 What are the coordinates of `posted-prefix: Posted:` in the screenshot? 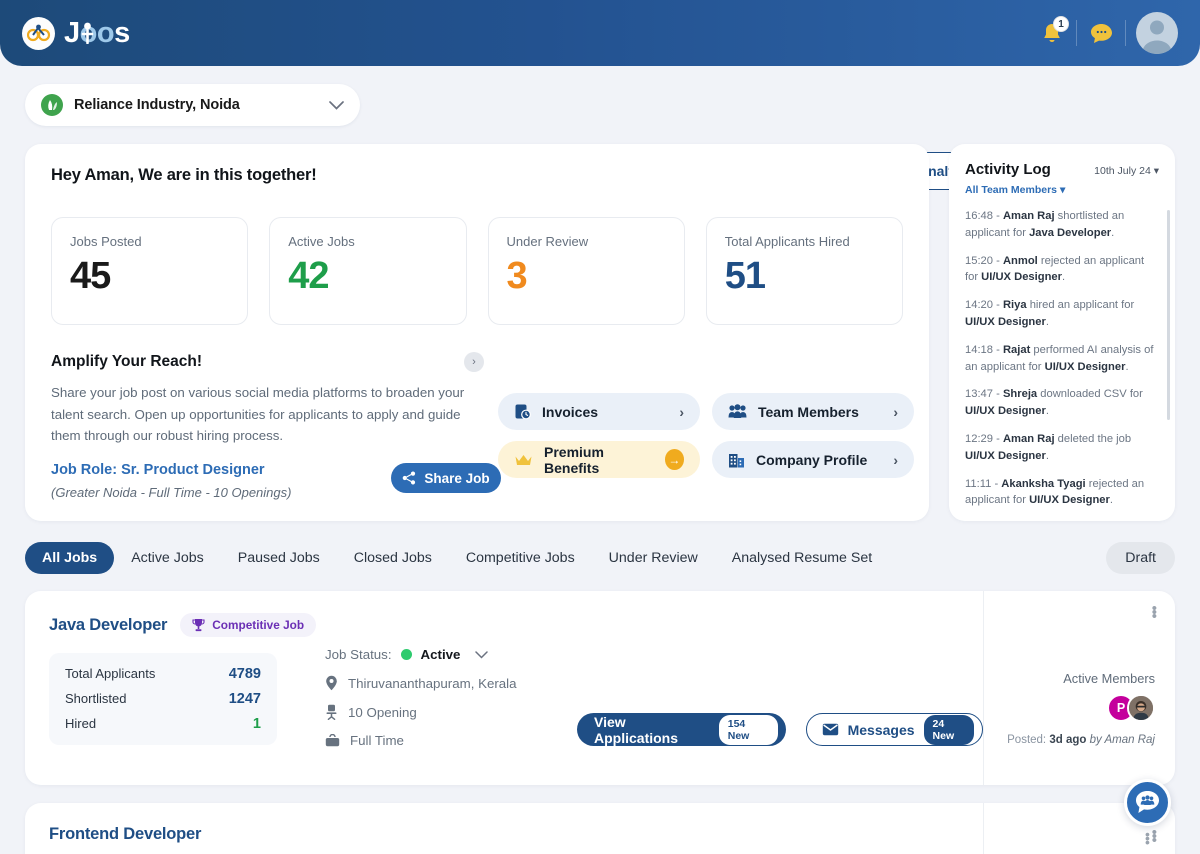 It's located at (1028, 740).